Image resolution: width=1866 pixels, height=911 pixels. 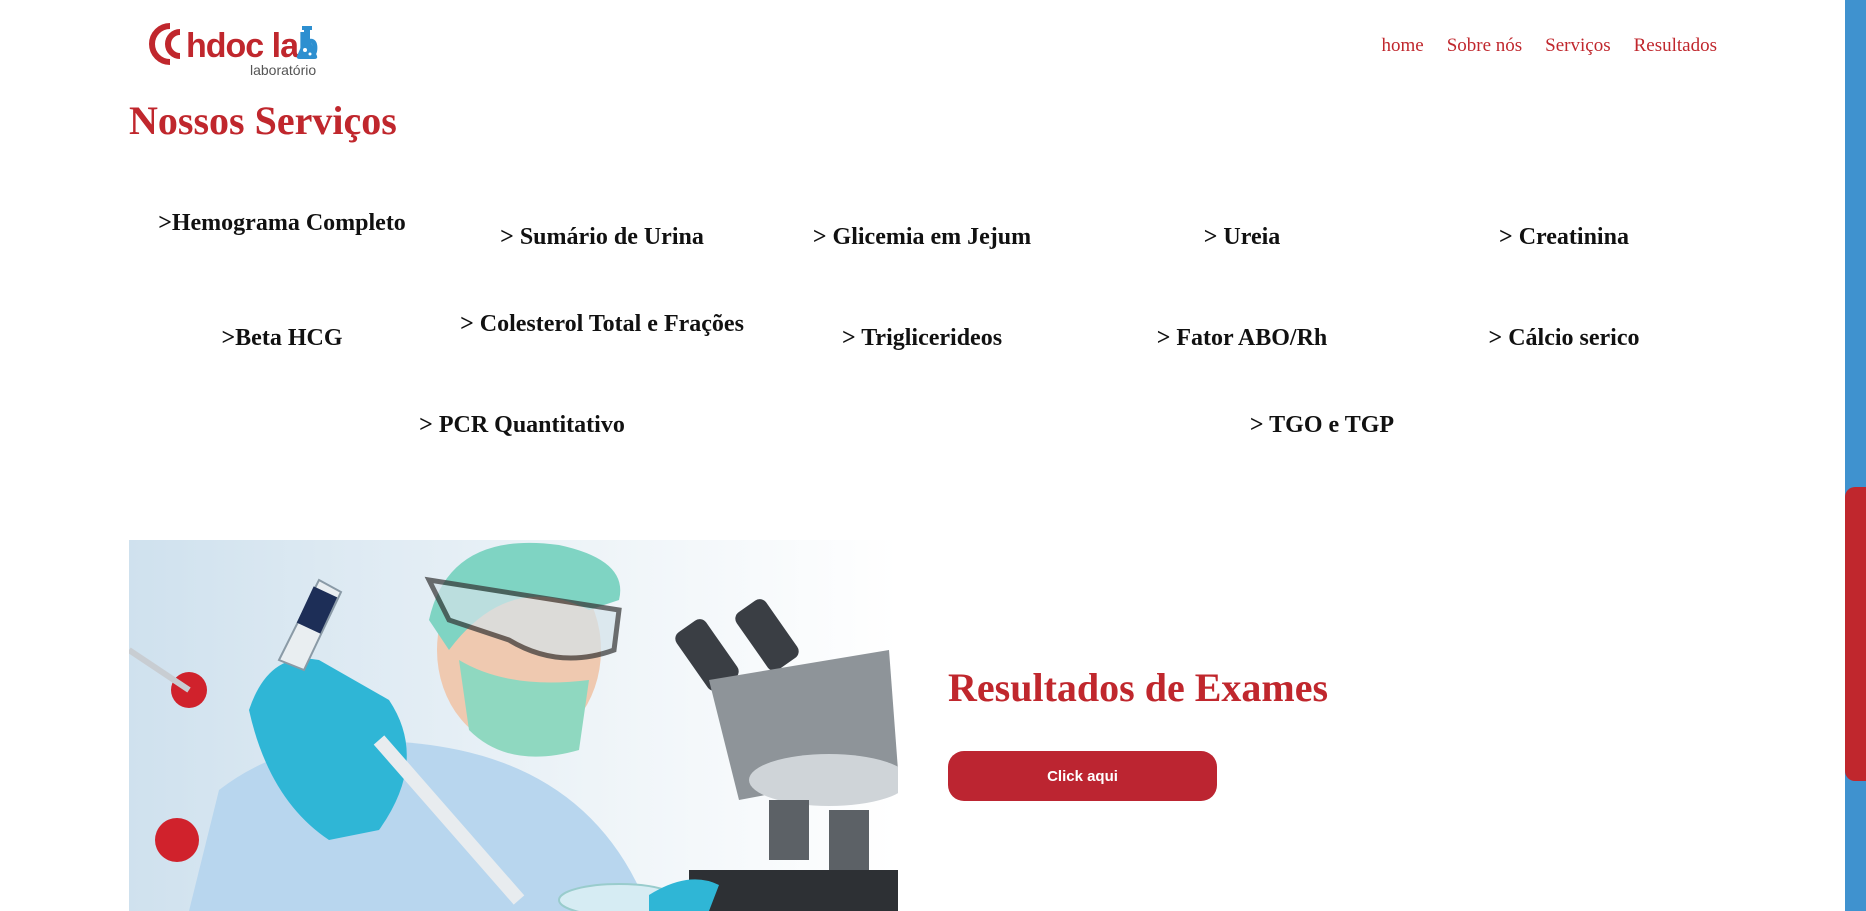 What do you see at coordinates (1138, 687) in the screenshot?
I see `results-title: Resultados de Exames` at bounding box center [1138, 687].